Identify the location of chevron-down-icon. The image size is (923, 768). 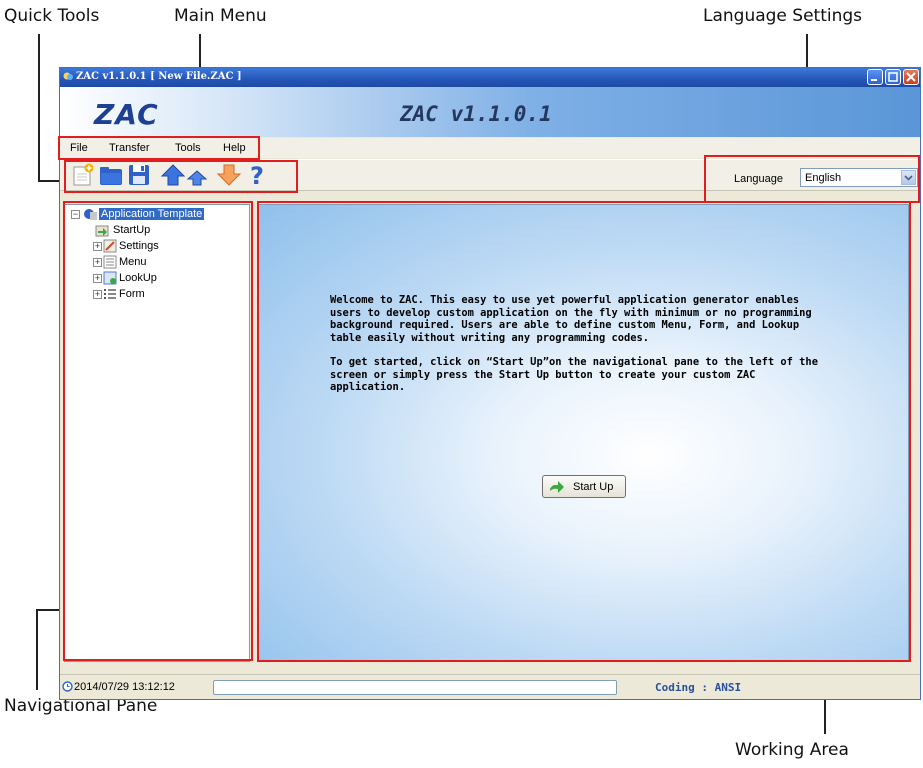
(908, 177).